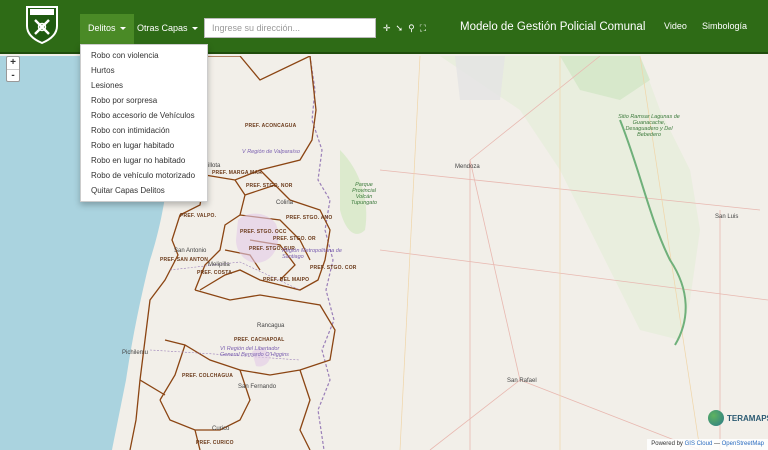 Image resolution: width=768 pixels, height=450 pixels. Describe the element at coordinates (667, 444) in the screenshot. I see `attribution-prefix: Powered by` at that location.